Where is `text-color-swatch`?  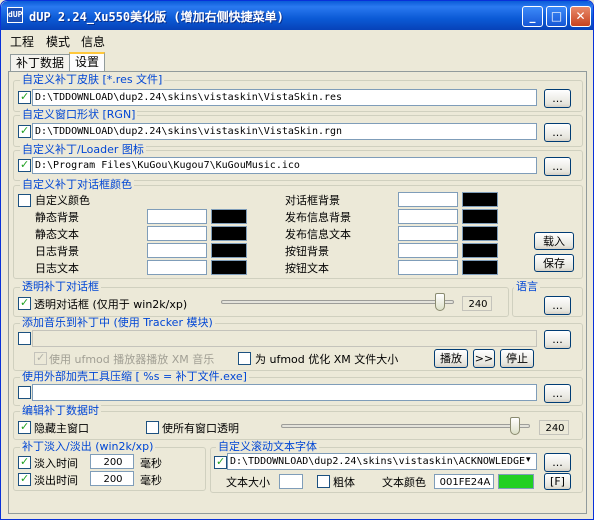 text-color-swatch is located at coordinates (516, 481).